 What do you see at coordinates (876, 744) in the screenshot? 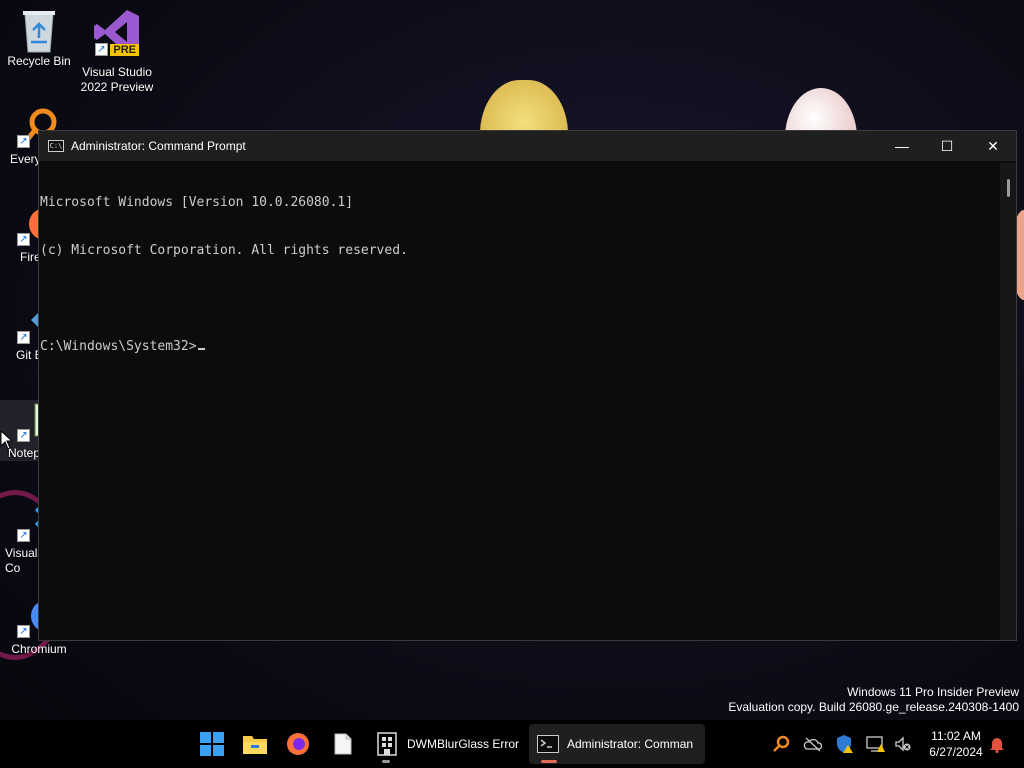
I see `network-warning-icon` at bounding box center [876, 744].